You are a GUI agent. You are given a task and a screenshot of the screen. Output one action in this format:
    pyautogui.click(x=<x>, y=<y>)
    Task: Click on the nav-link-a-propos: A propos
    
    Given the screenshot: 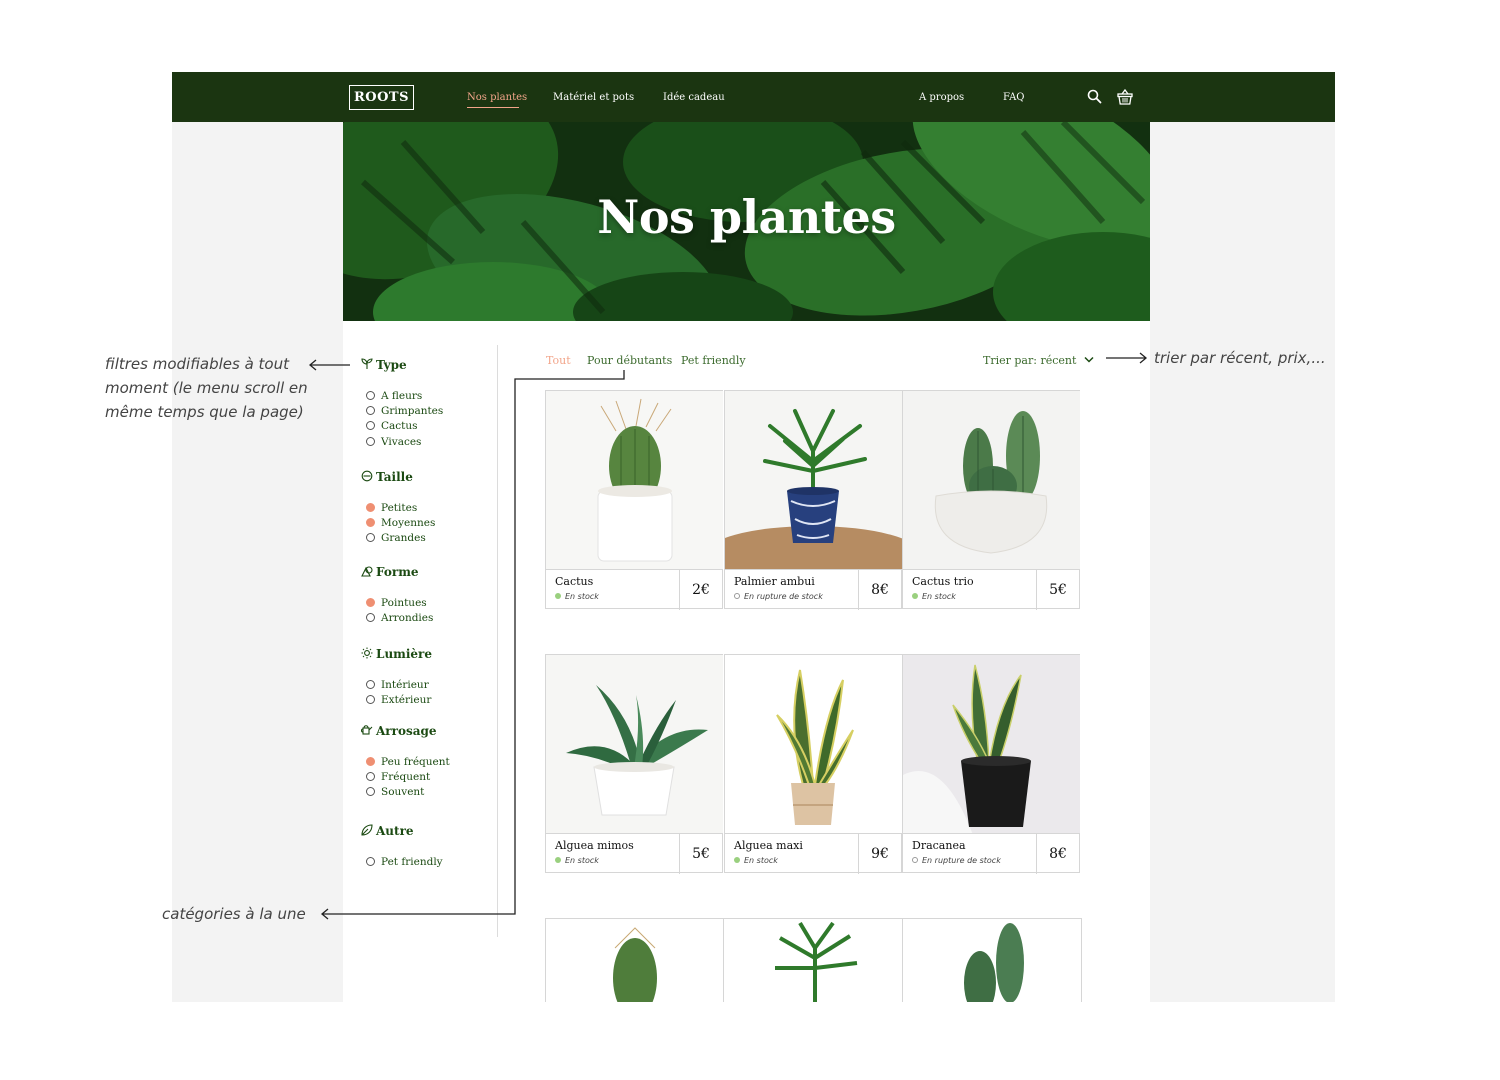 What is the action you would take?
    pyautogui.click(x=941, y=97)
    